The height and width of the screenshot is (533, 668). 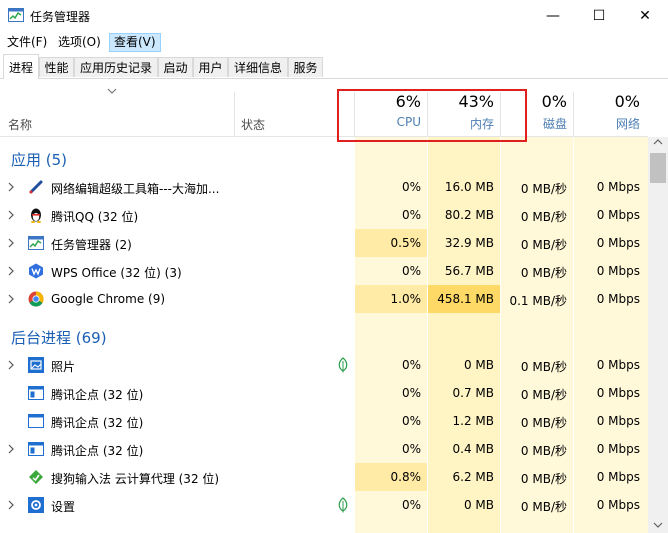 I want to click on tab-bar: 进程 性能 应用历史记录 启动 用户 详细信息 服务, so click(x=334, y=66).